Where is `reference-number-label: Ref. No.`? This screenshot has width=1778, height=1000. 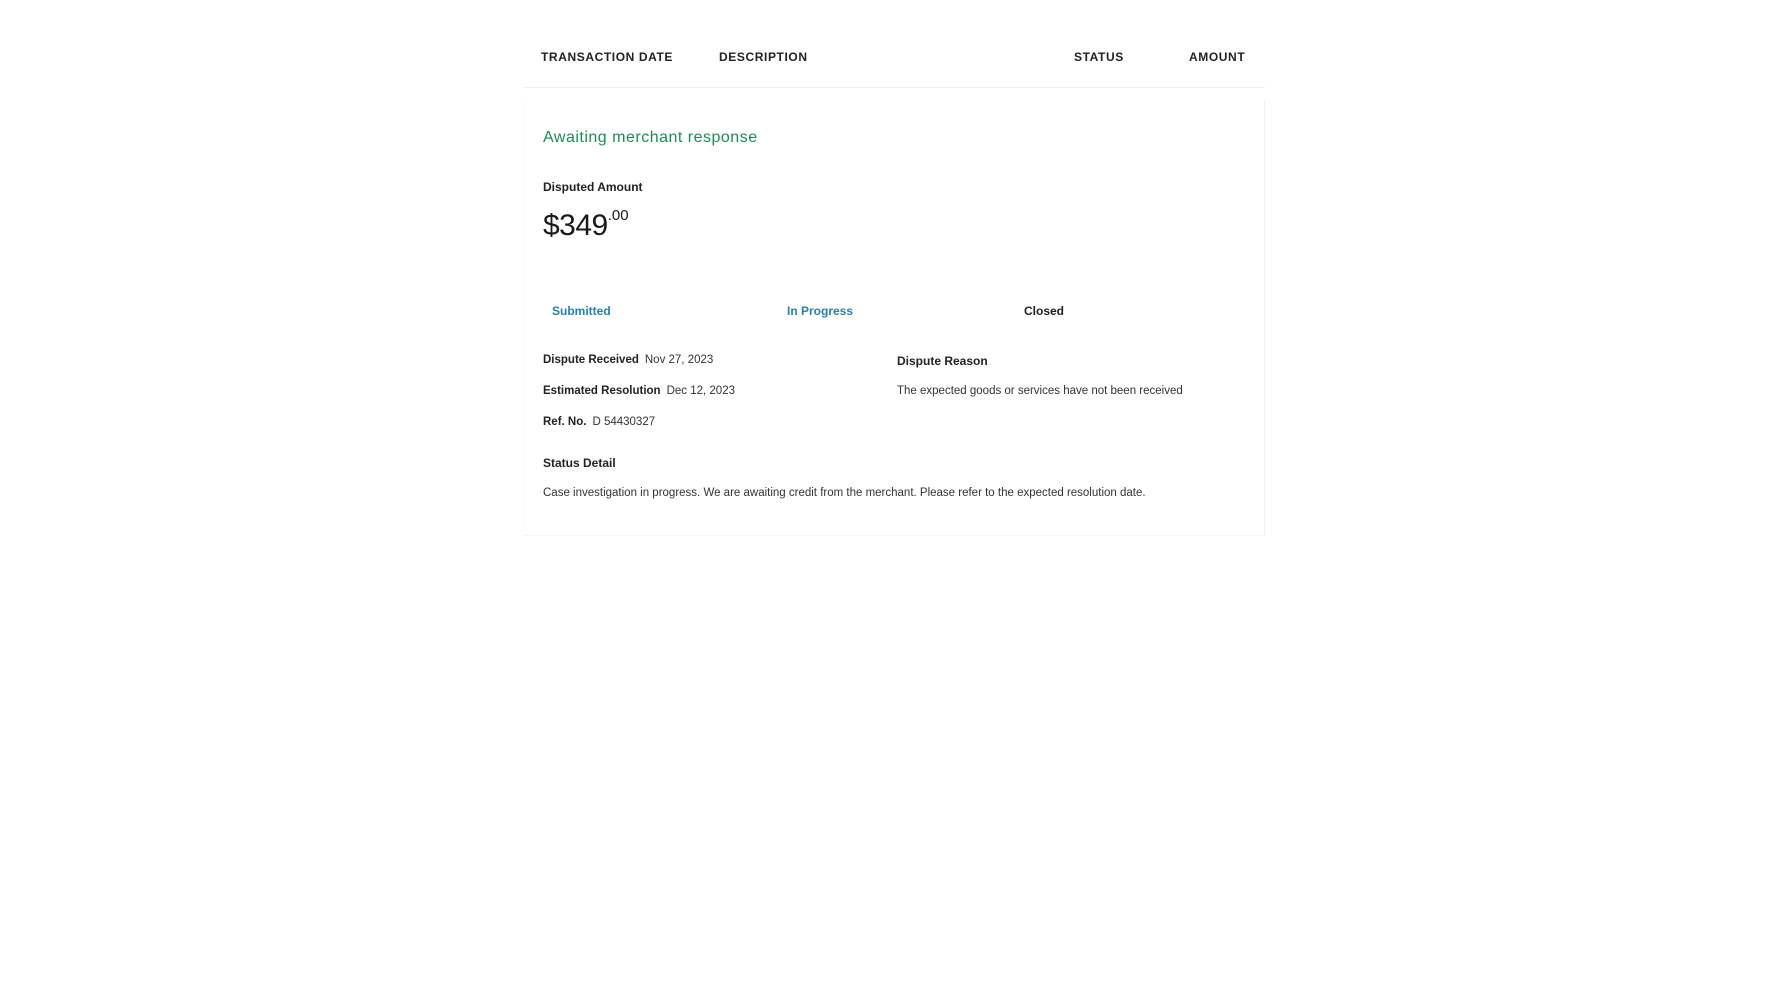
reference-number-label: Ref. No. is located at coordinates (565, 422).